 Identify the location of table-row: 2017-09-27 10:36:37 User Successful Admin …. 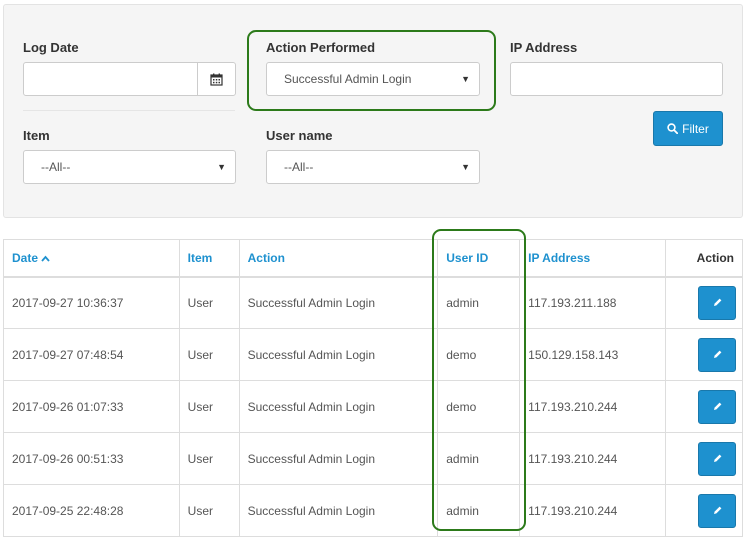
(373, 302).